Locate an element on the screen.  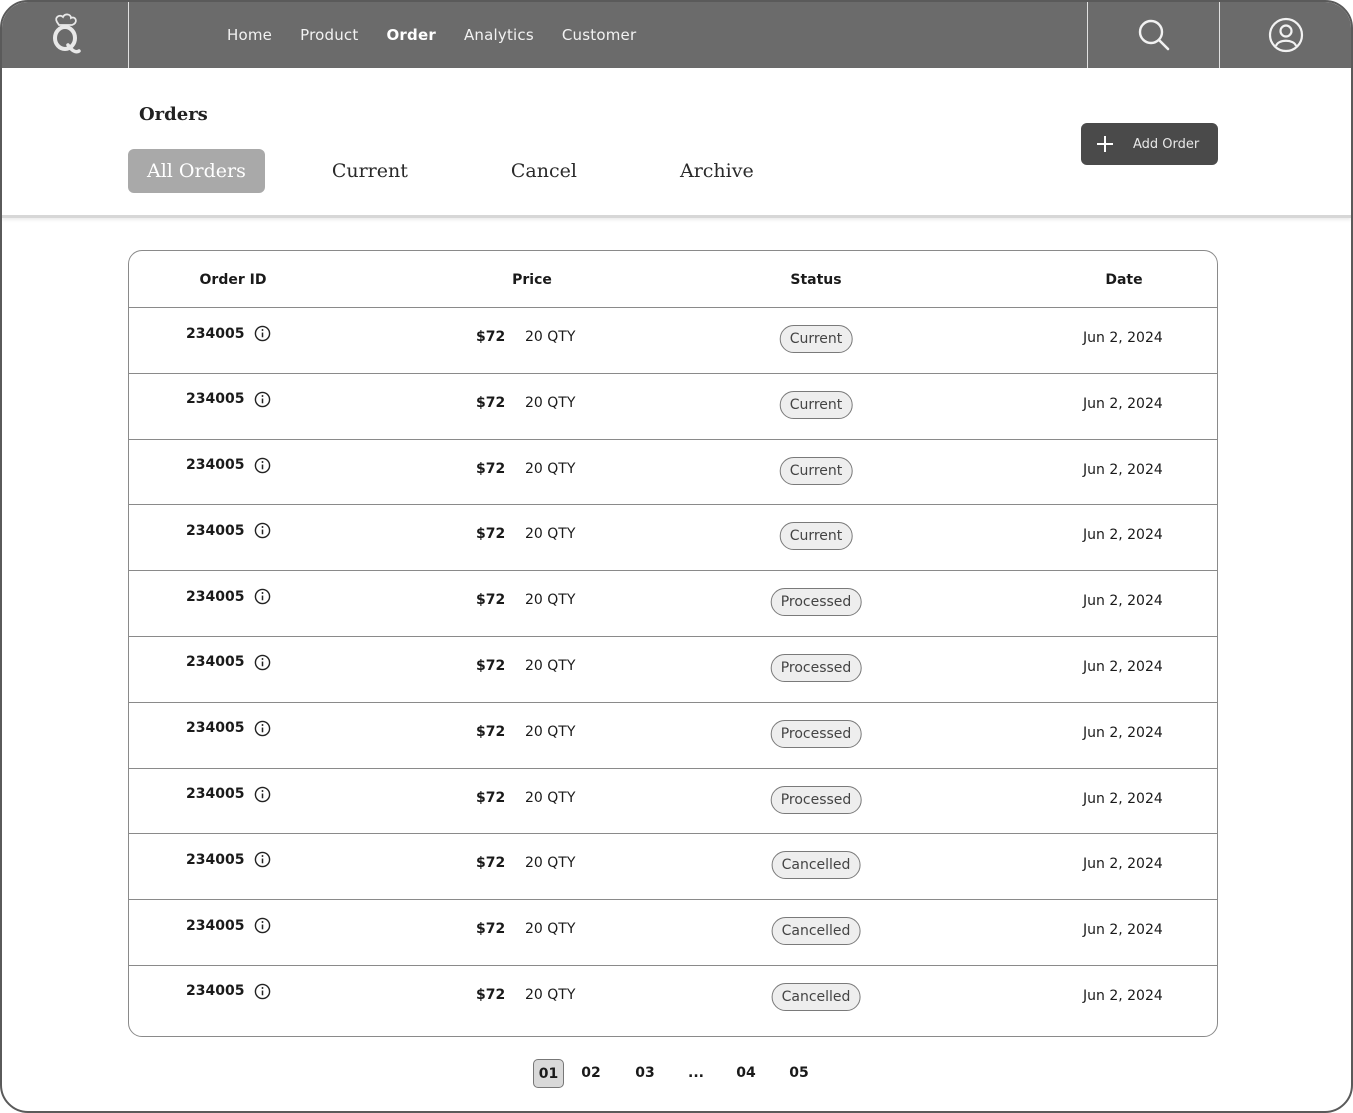
page-button: 04 is located at coordinates (746, 1073).